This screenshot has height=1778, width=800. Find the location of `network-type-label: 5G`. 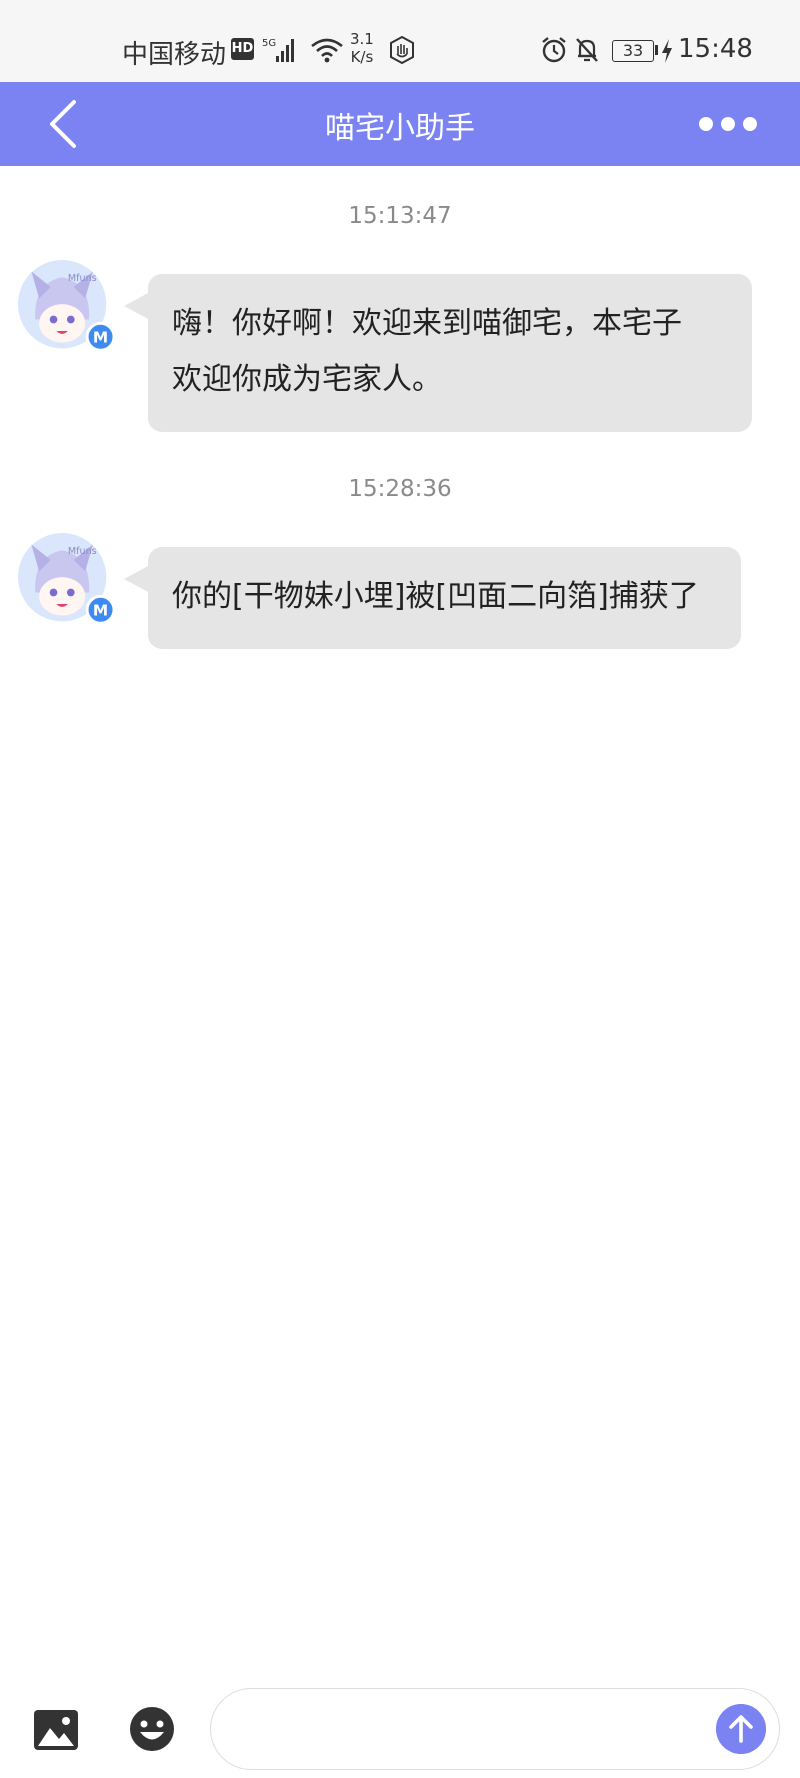

network-type-label: 5G is located at coordinates (269, 43).